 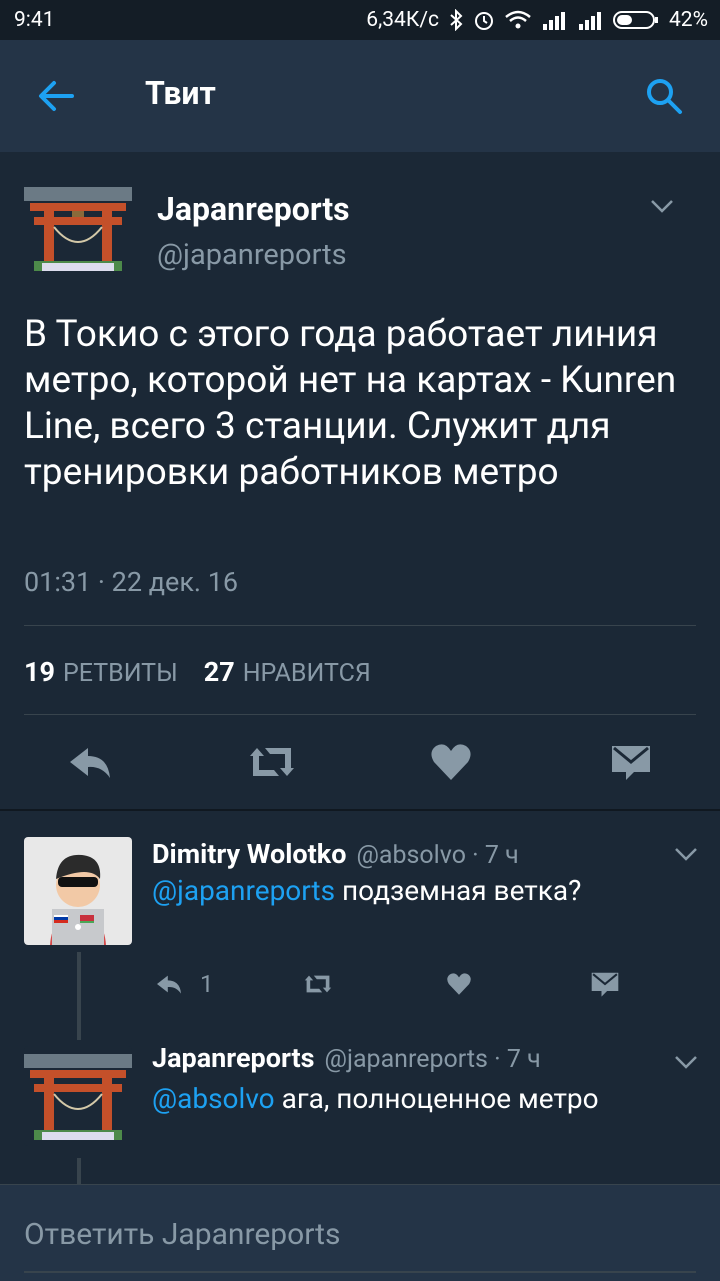 What do you see at coordinates (458, 890) in the screenshot?
I see `reply-body: подземная ветка?` at bounding box center [458, 890].